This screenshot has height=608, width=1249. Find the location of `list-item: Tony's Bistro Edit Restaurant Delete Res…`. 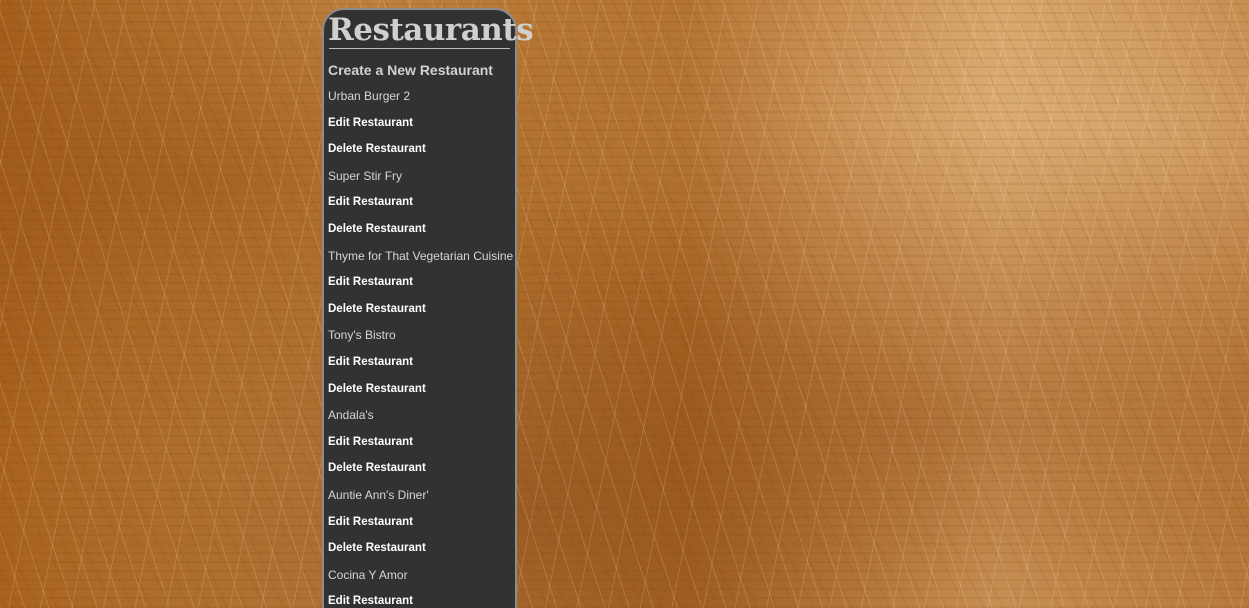

list-item: Tony's Bistro Edit Restaurant Delete Res… is located at coordinates (419, 367).